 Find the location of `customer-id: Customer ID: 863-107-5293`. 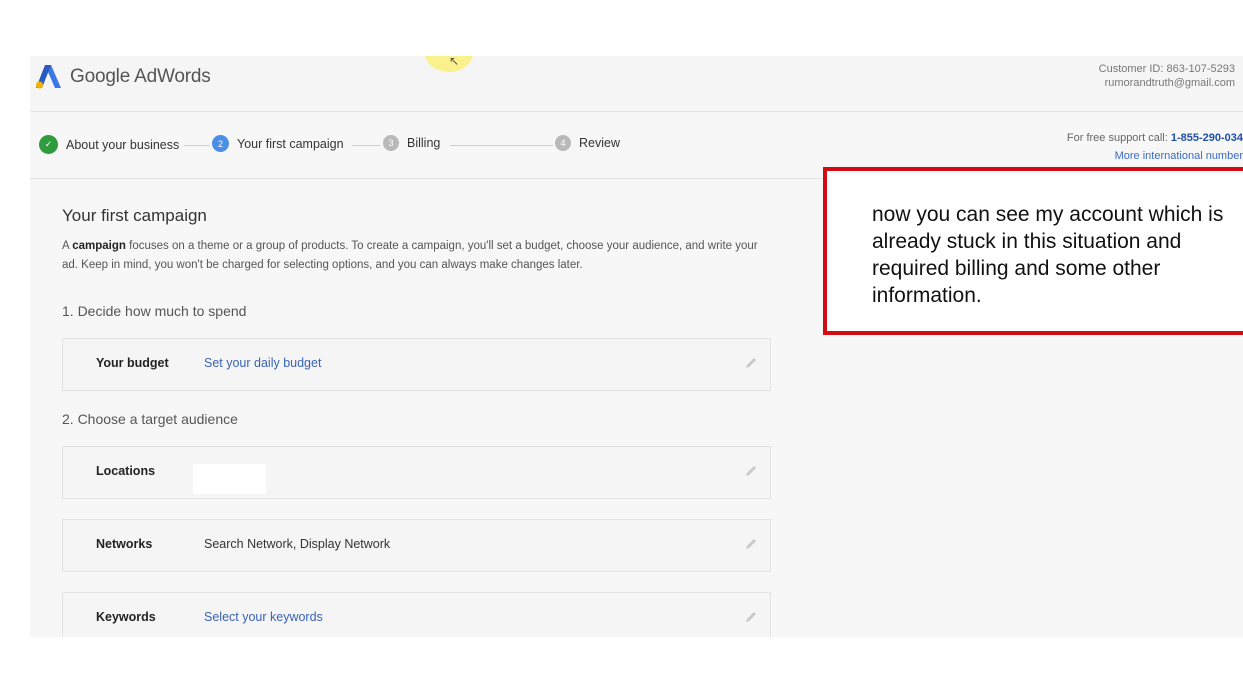

customer-id: Customer ID: 863-107-5293 is located at coordinates (1166, 69).